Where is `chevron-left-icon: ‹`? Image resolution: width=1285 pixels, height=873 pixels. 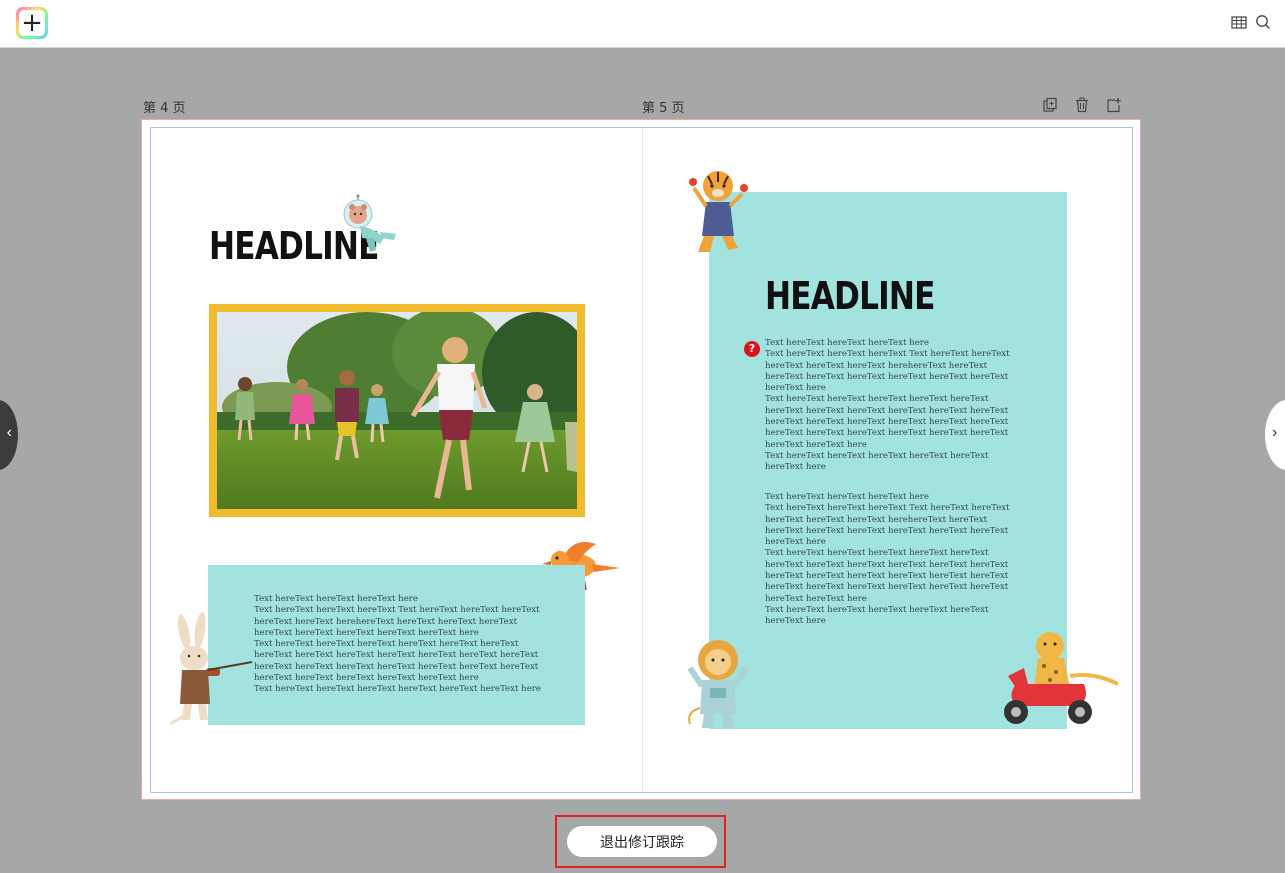
chevron-left-icon: ‹ is located at coordinates (9, 432).